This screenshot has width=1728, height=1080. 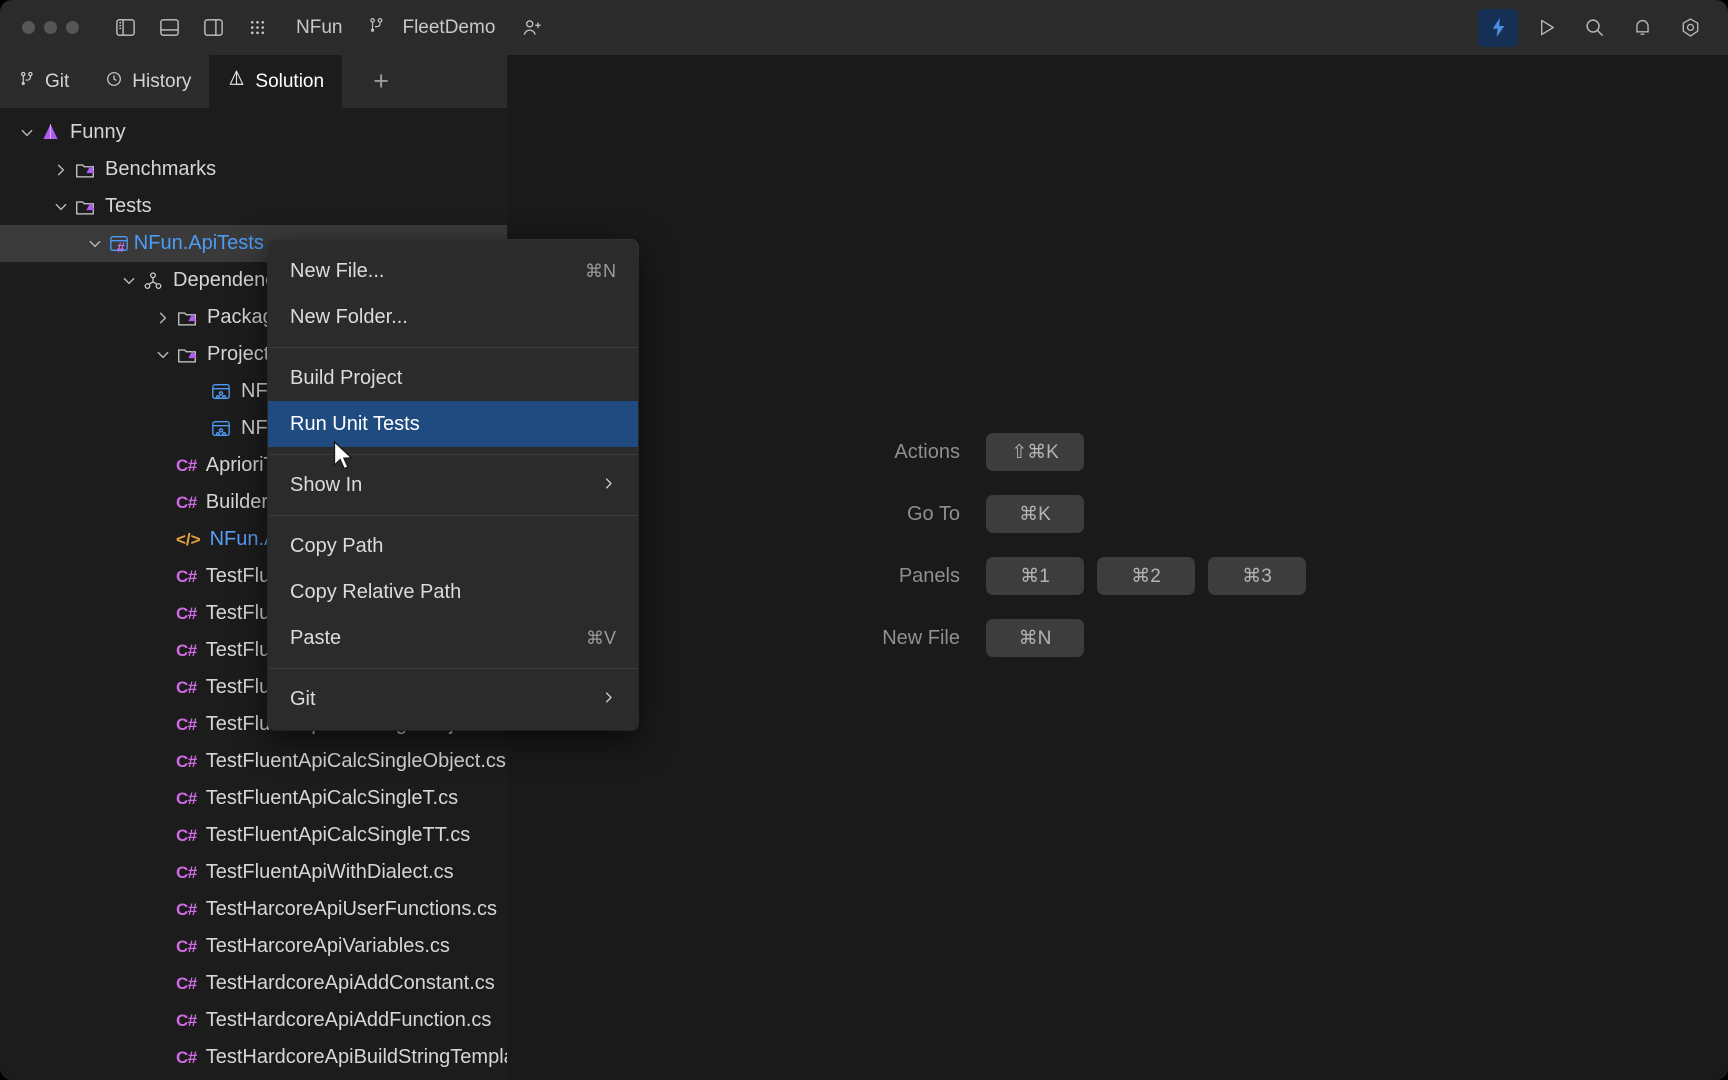 I want to click on lightning-icon, so click(x=1498, y=27).